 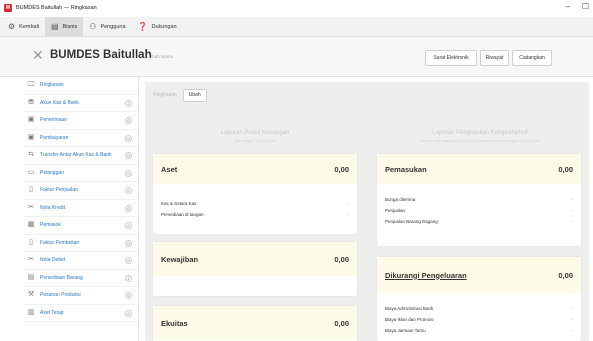 What do you see at coordinates (54, 137) in the screenshot?
I see `sidebar-item-label: Pembayaran` at bounding box center [54, 137].